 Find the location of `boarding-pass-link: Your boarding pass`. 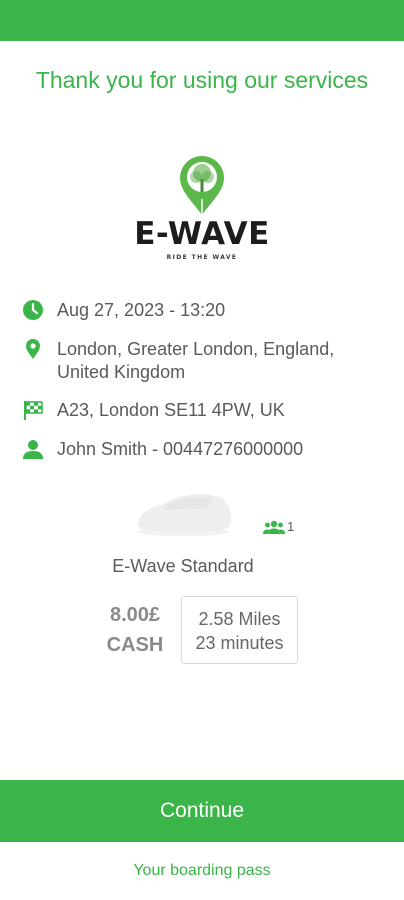

boarding-pass-link: Your boarding pass is located at coordinates (202, 871).